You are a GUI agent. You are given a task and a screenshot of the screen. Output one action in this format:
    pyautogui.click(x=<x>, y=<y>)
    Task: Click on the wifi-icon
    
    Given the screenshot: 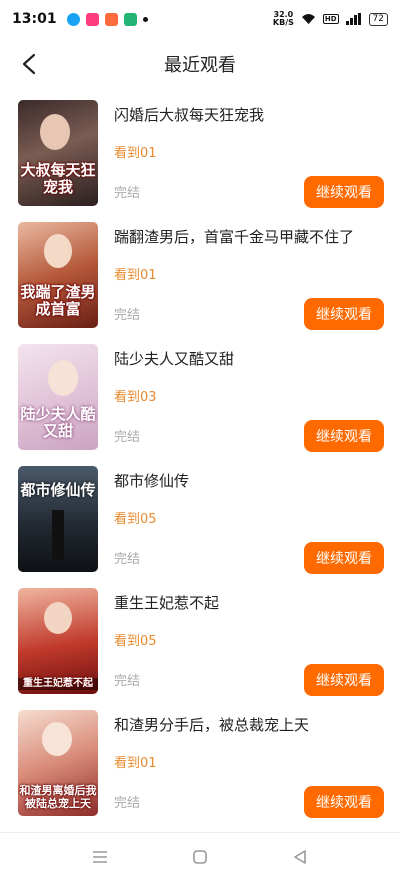 What is the action you would take?
    pyautogui.click(x=308, y=19)
    